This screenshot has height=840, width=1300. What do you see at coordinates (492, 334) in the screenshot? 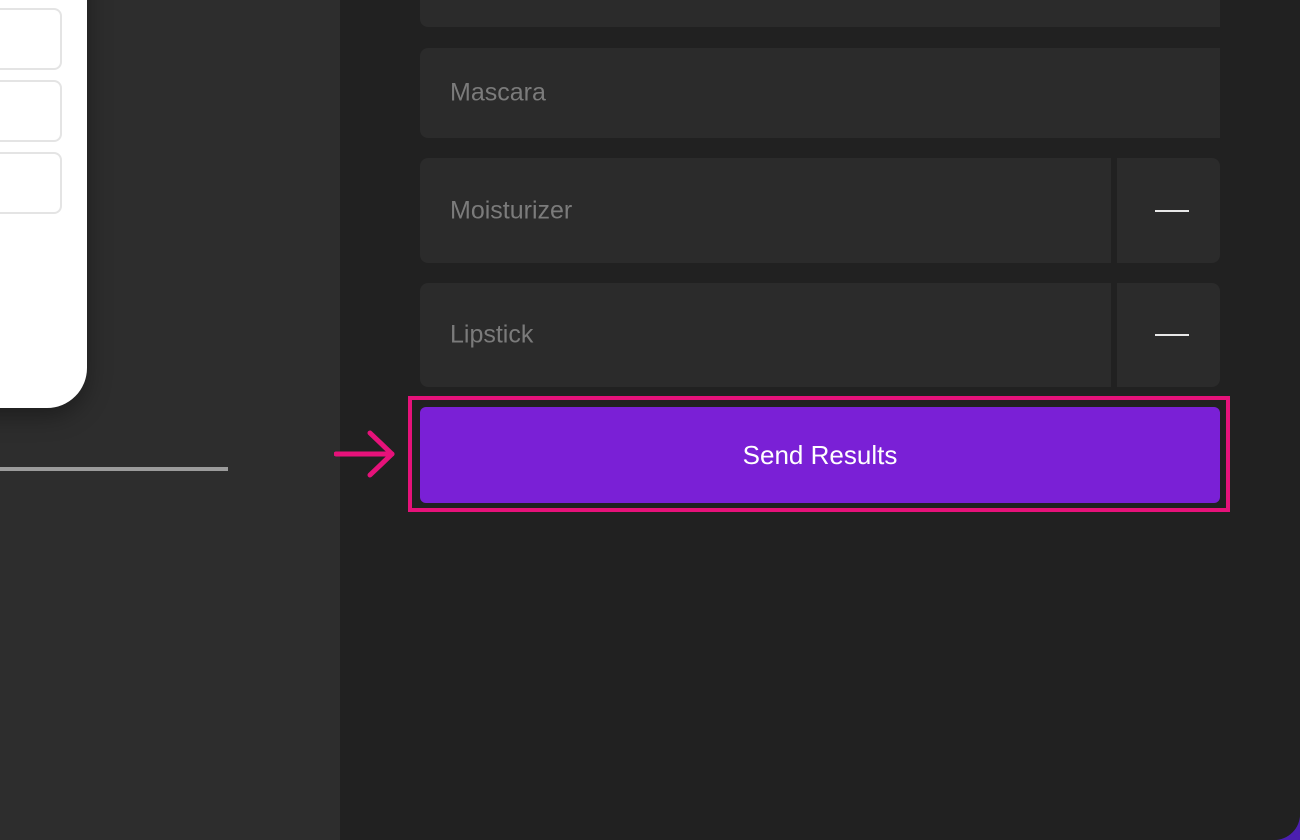
I see `field-label: Lipstick` at bounding box center [492, 334].